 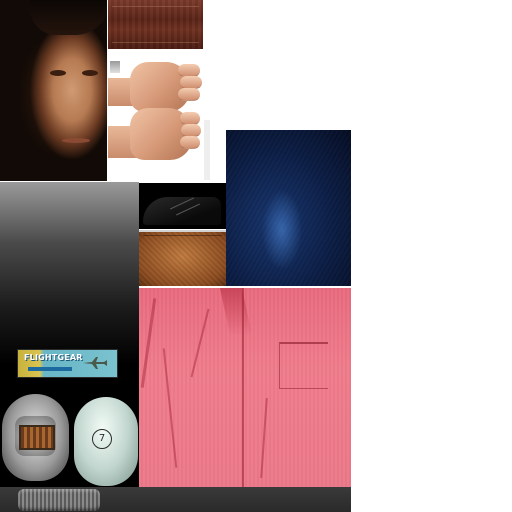 I want to click on helmet-cap: 7, so click(x=106, y=441).